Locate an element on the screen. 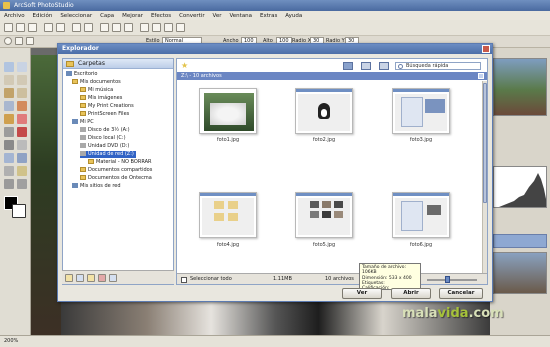  layer-item is located at coordinates (520, 241).